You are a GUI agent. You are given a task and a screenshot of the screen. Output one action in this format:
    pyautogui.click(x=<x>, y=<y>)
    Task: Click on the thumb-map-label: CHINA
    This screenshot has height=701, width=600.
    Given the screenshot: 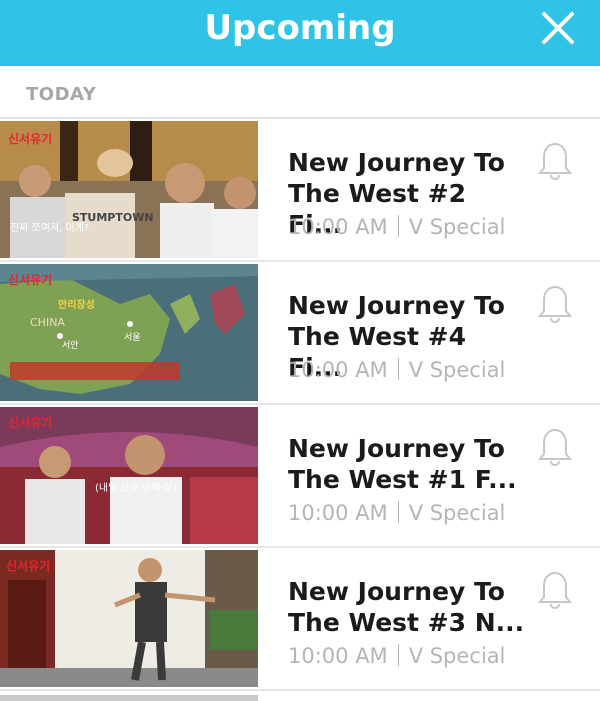 What is the action you would take?
    pyautogui.click(x=47, y=322)
    